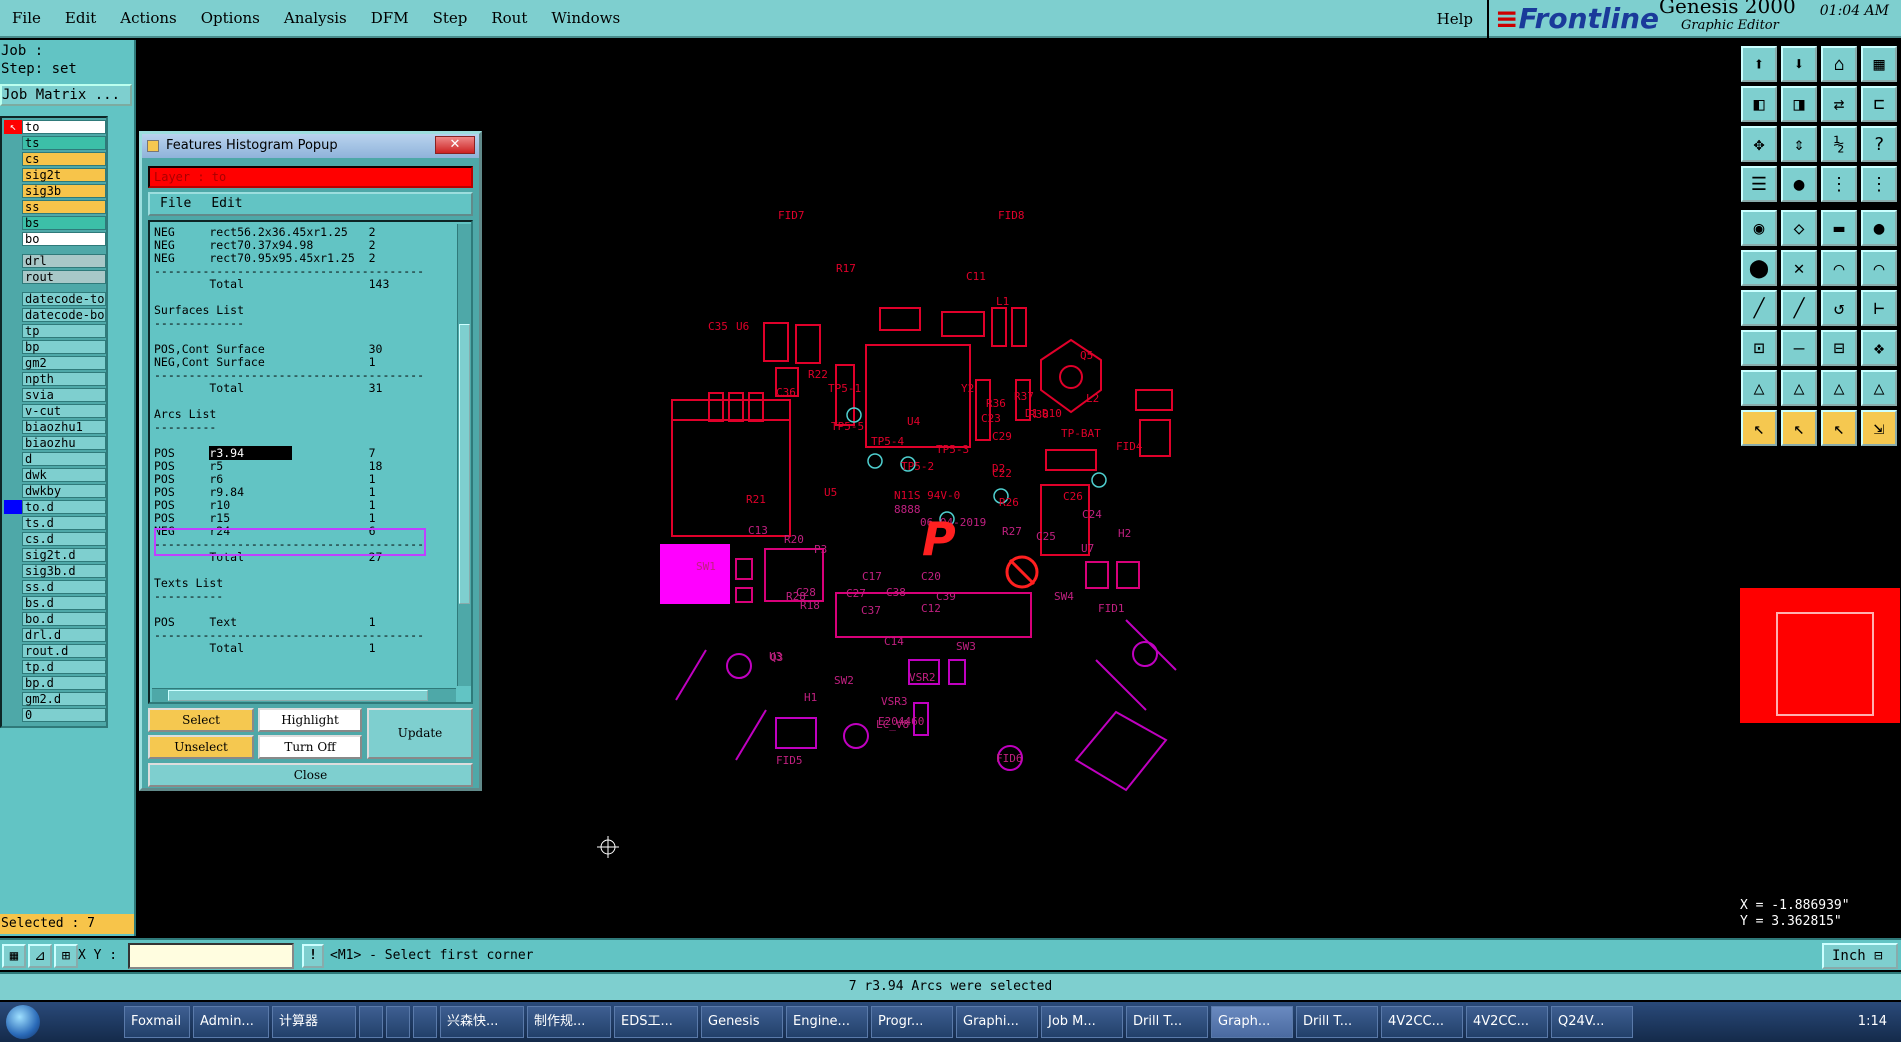 The image size is (1901, 1042). What do you see at coordinates (1839, 308) in the screenshot?
I see `curve-icon: ↺` at bounding box center [1839, 308].